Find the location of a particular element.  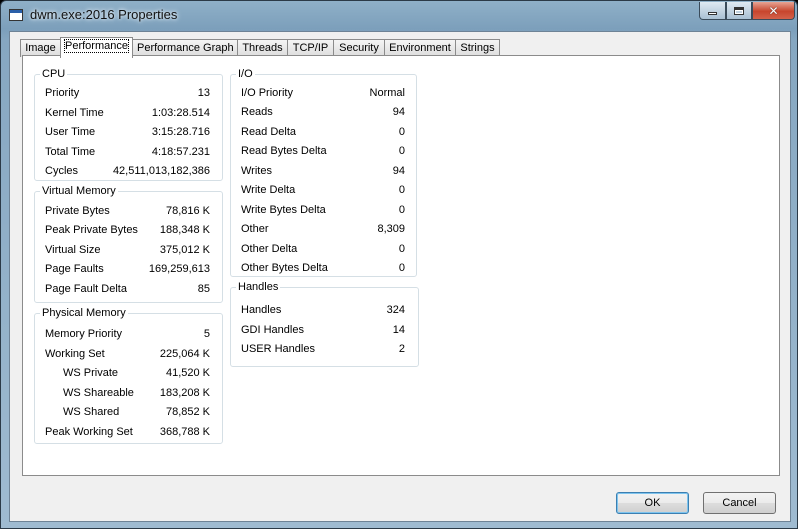

stat-value: 368,788 K is located at coordinates (184, 432).